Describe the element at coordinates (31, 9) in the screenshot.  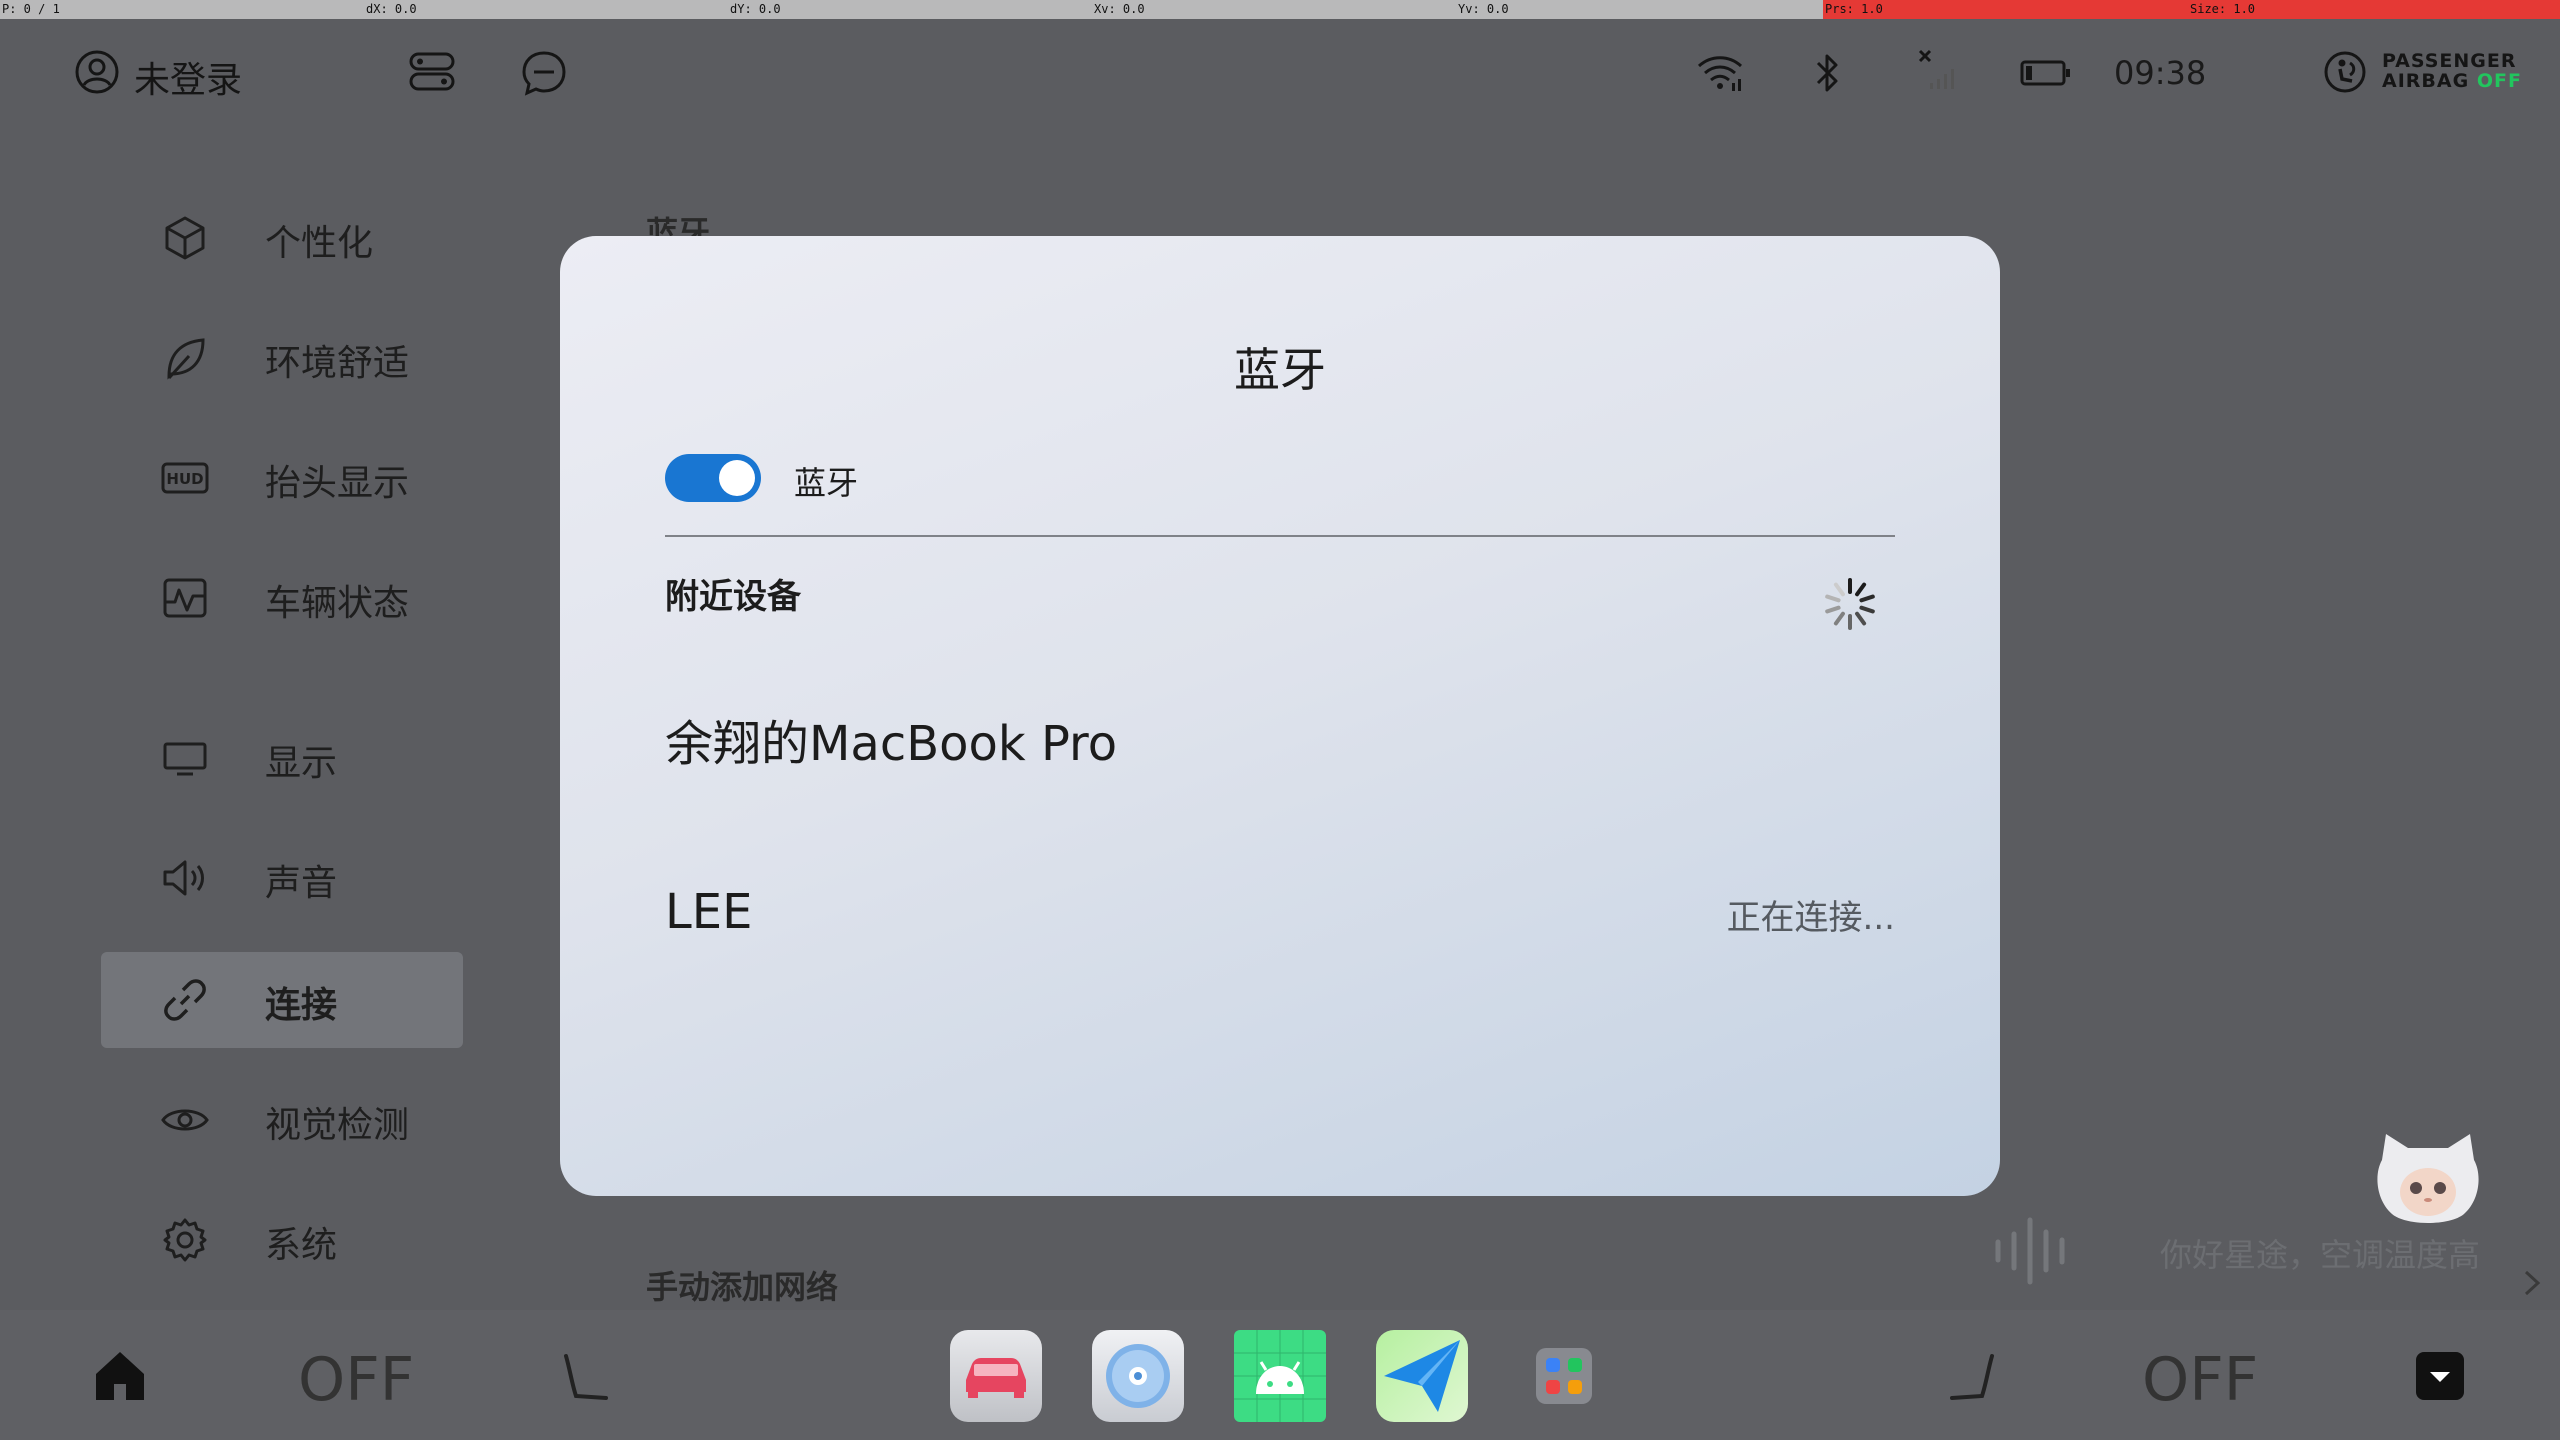
I see `debug-pointer-count: P: 0 / 1` at that location.